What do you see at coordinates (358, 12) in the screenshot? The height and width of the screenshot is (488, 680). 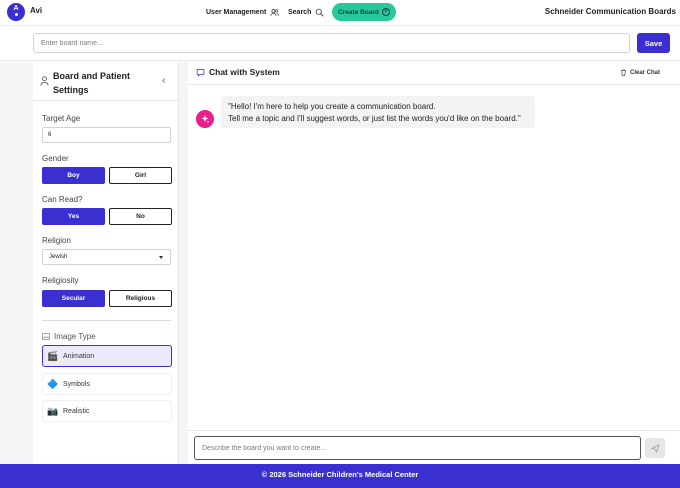 I see `create-board-label: Create Board` at bounding box center [358, 12].